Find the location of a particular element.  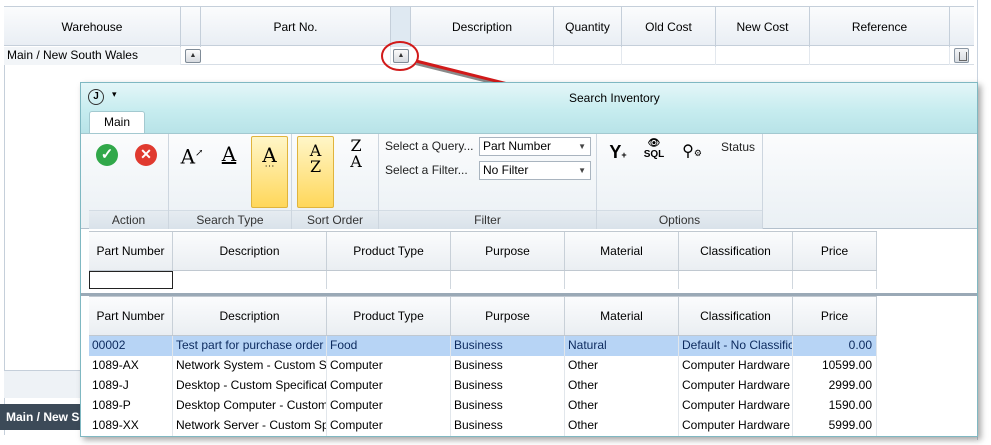

part-number-filter-input is located at coordinates (131, 280).